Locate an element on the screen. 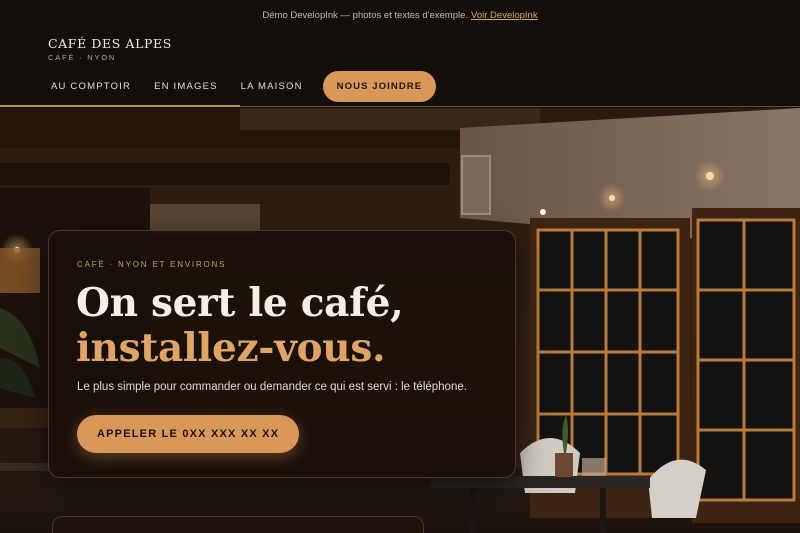 The width and height of the screenshot is (800, 533). hero-headline: On sert le café, installez-vous. is located at coordinates (240, 325).